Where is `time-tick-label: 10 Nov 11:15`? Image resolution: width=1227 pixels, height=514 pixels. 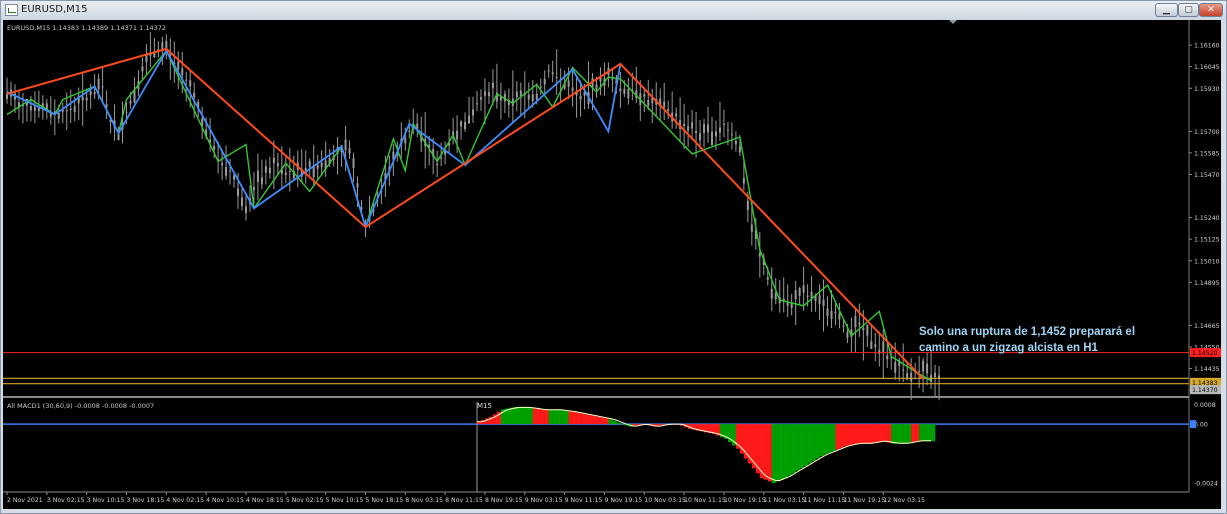 time-tick-label: 10 Nov 11:15 is located at coordinates (705, 500).